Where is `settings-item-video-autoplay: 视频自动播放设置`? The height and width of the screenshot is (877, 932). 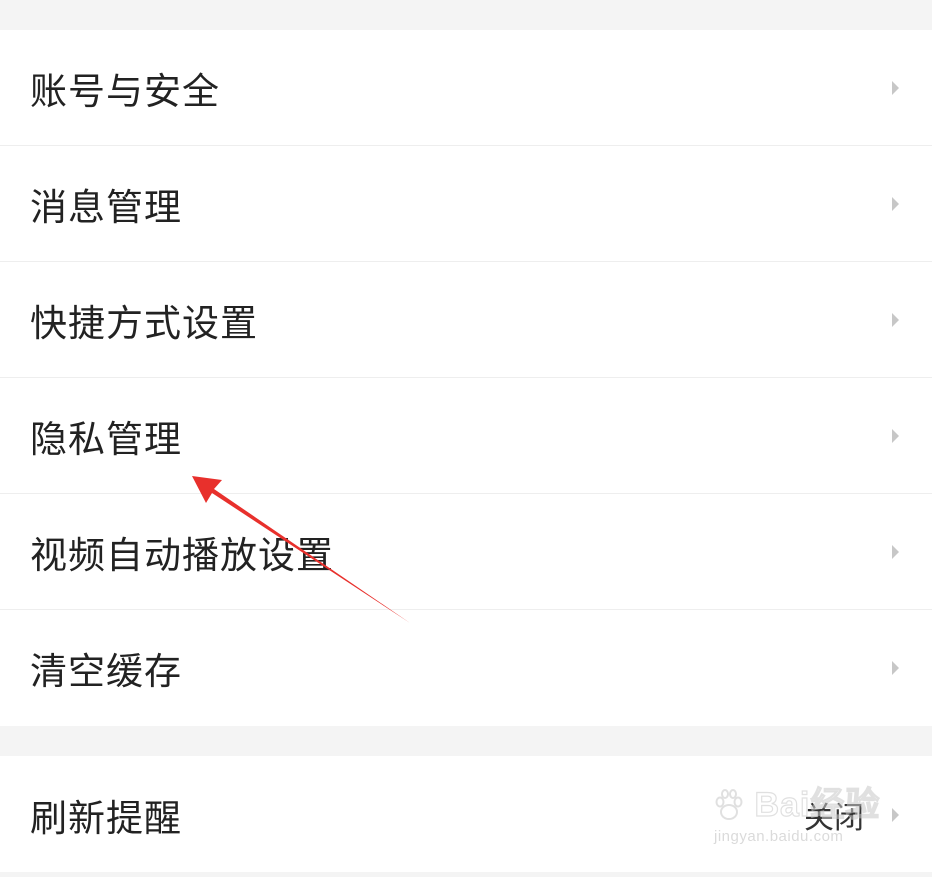
settings-item-video-autoplay: 视频自动播放设置 is located at coordinates (466, 552).